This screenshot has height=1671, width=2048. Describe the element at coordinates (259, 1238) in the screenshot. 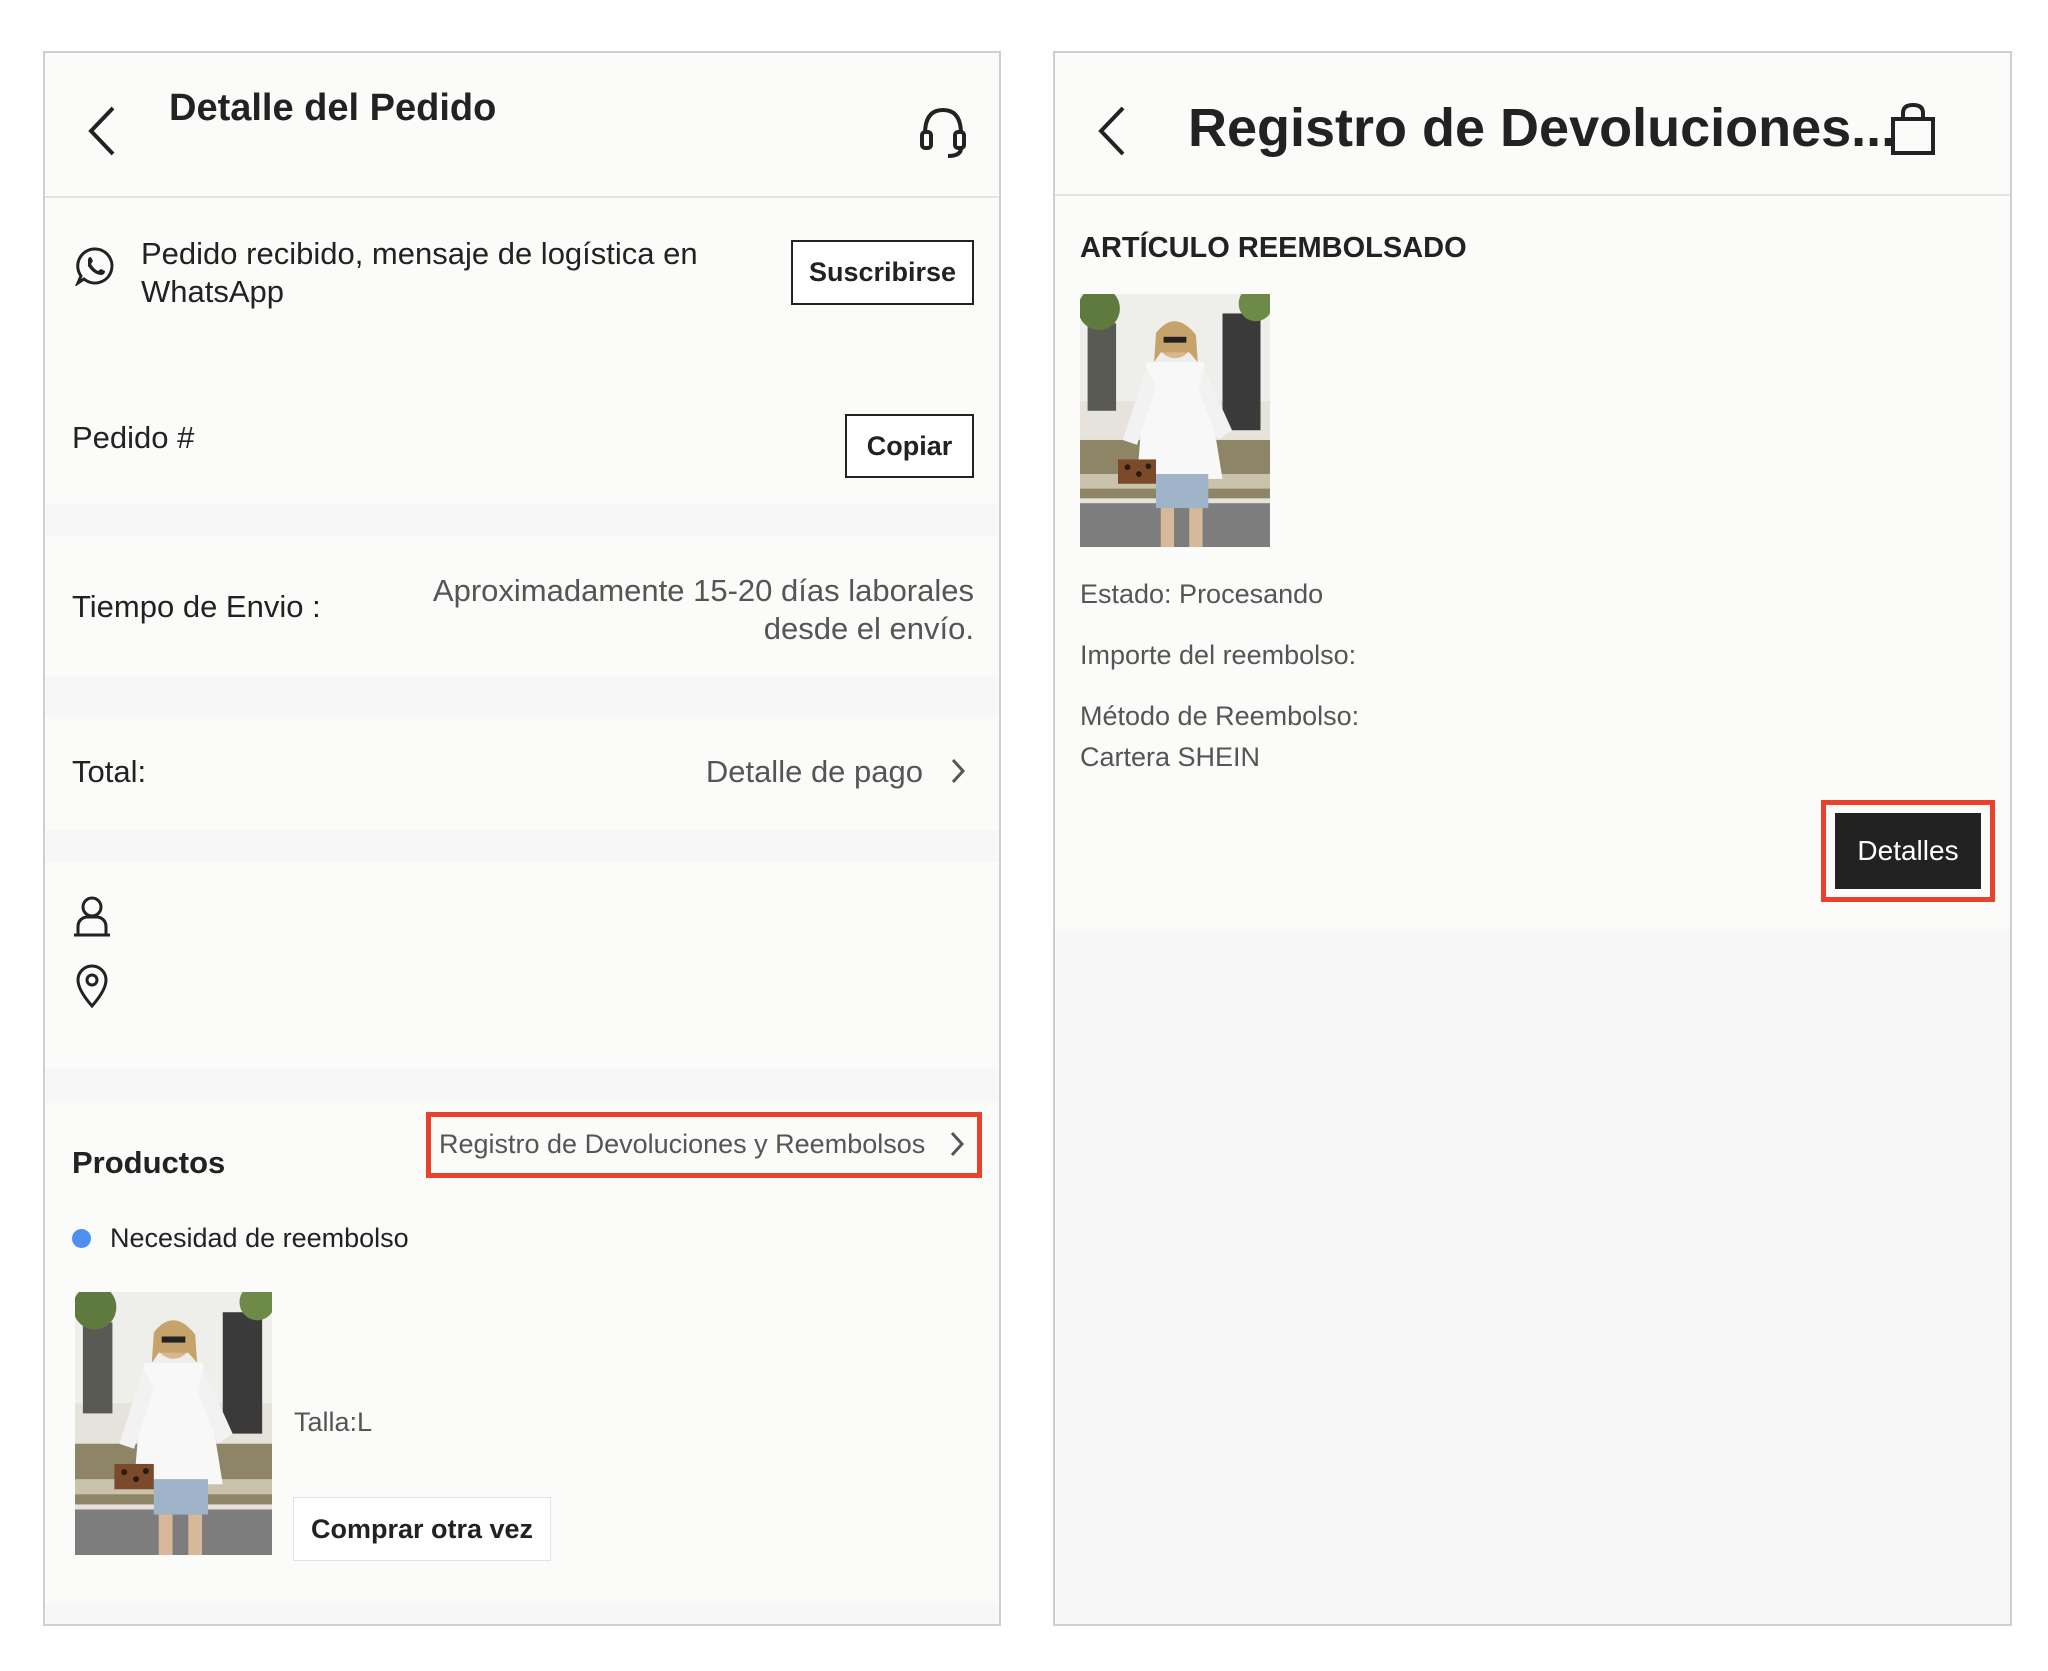

I see `refund-status: Necesidad de reembolso` at that location.